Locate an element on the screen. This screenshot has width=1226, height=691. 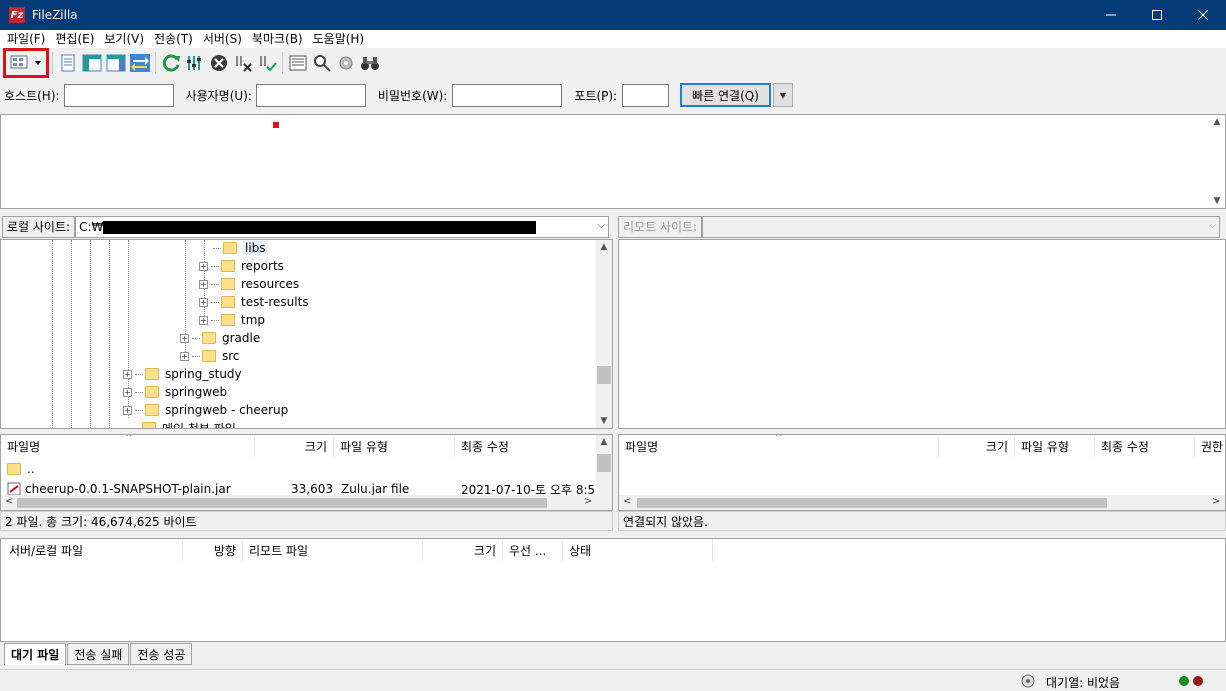
menu-bookmarks: 북마크(B) is located at coordinates (277, 39).